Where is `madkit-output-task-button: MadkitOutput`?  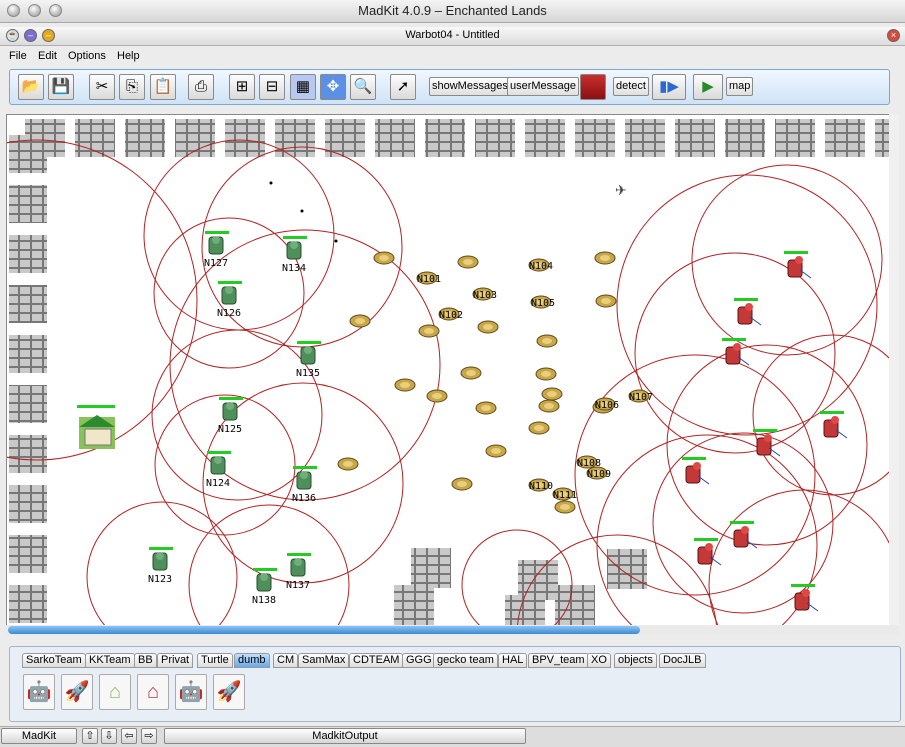 madkit-output-task-button: MadkitOutput is located at coordinates (345, 736).